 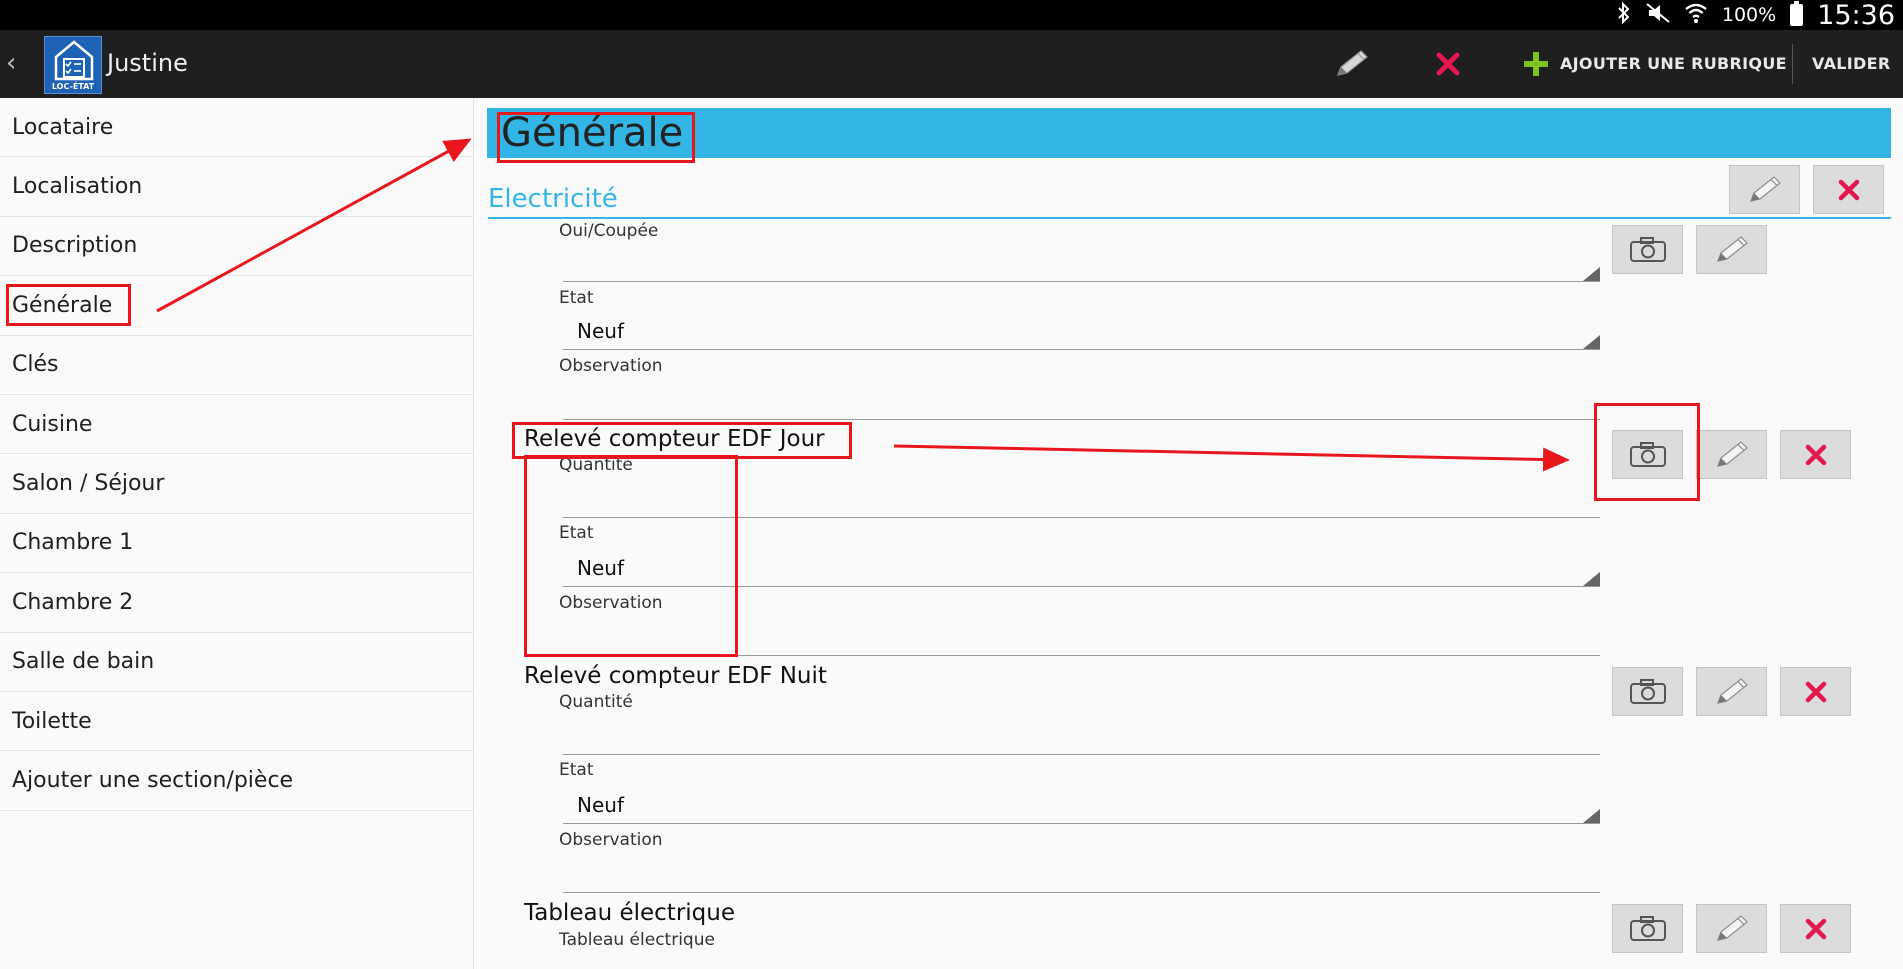 I want to click on status-icons: 100% 15:36, so click(x=1755, y=15).